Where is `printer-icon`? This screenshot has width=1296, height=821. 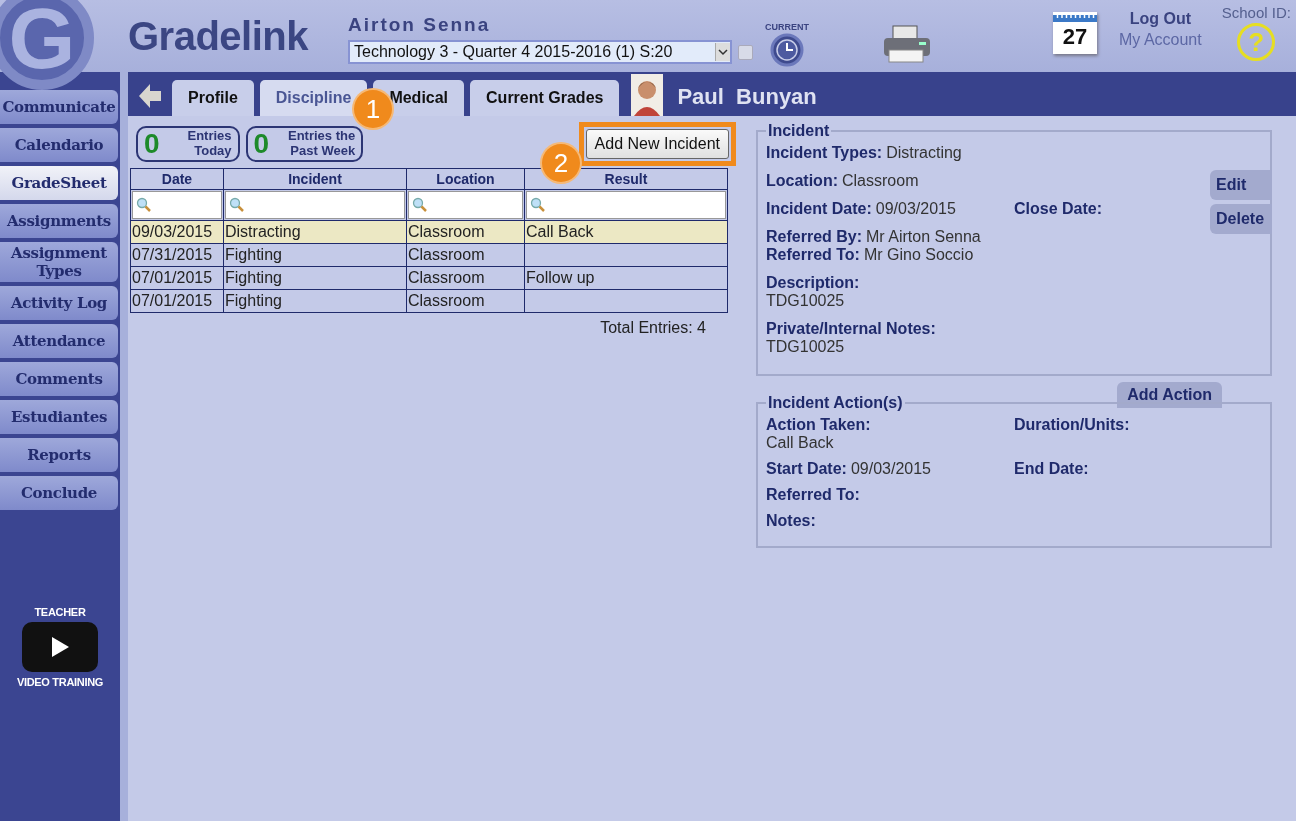 printer-icon is located at coordinates (907, 44).